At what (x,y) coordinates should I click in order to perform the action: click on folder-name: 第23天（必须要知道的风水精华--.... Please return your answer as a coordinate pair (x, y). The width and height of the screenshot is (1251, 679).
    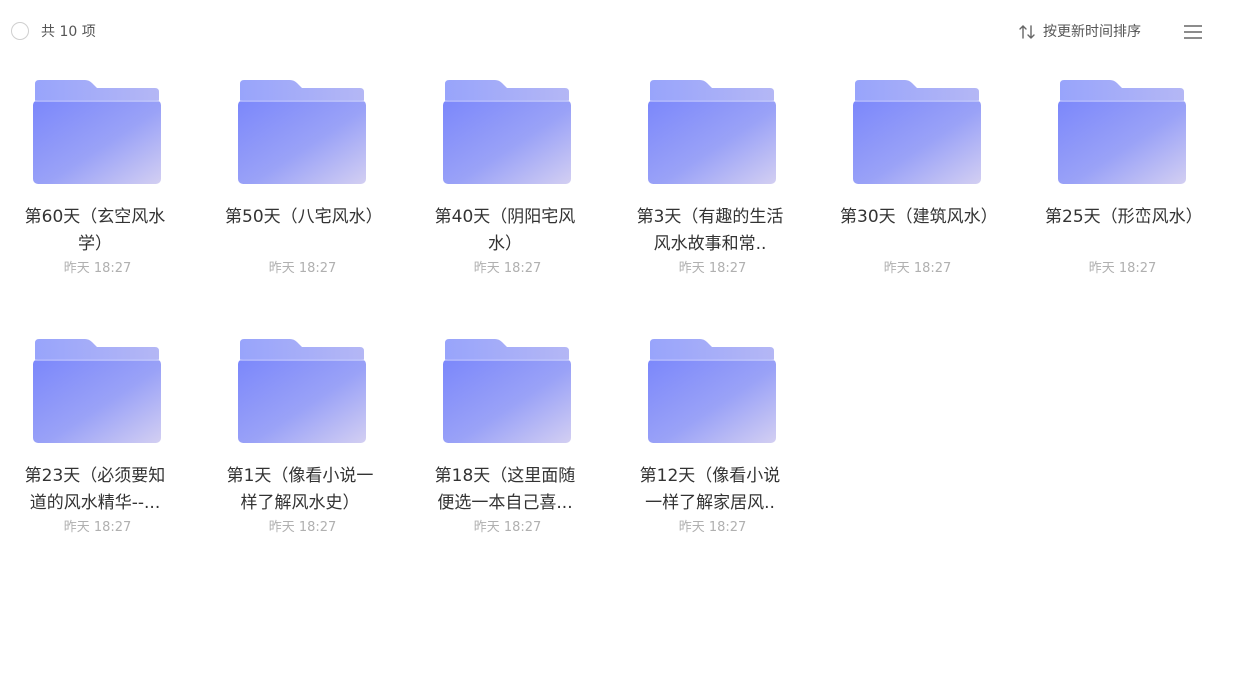
    Looking at the image, I should click on (95, 489).